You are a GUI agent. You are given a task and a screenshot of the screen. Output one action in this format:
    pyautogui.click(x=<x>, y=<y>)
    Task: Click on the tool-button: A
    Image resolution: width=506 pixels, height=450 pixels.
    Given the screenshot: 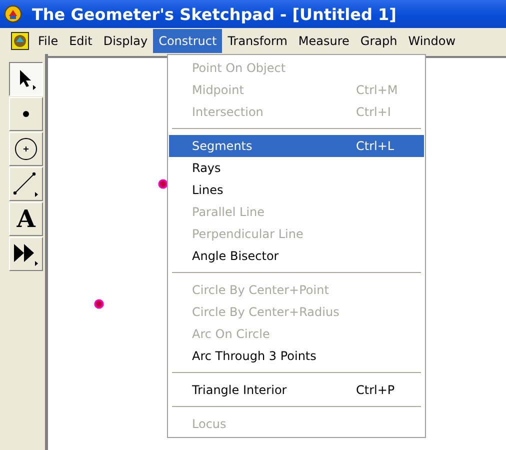 What is the action you would take?
    pyautogui.click(x=26, y=219)
    